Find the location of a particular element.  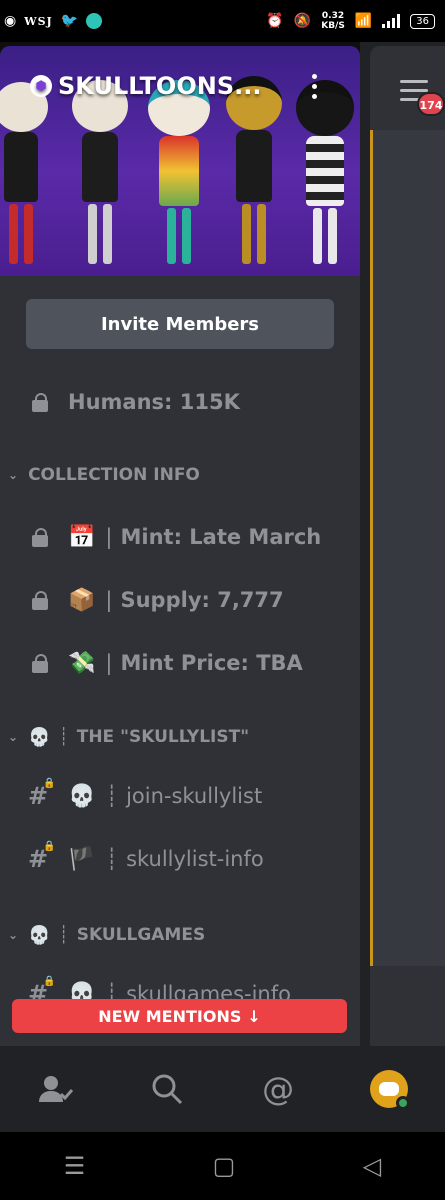

channel-humans: Humans: 115K is located at coordinates (180, 402).